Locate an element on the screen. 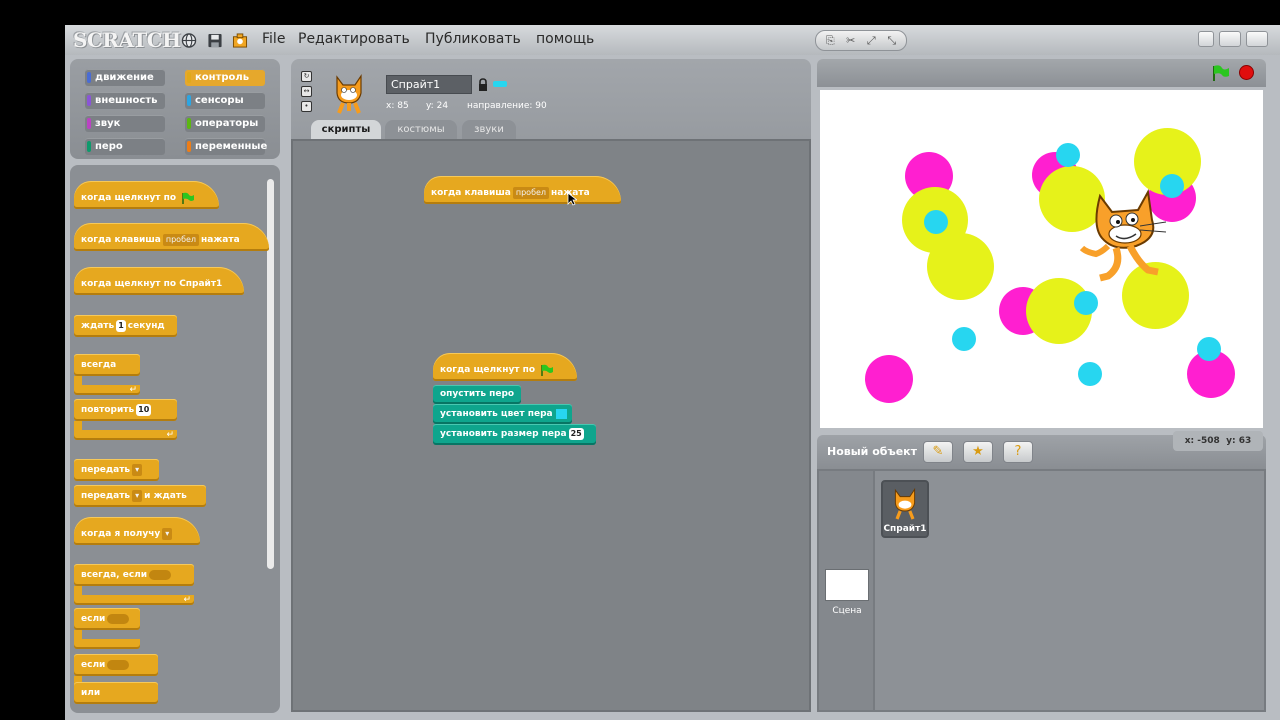  rotate-all-button: ↻ is located at coordinates (306, 76).